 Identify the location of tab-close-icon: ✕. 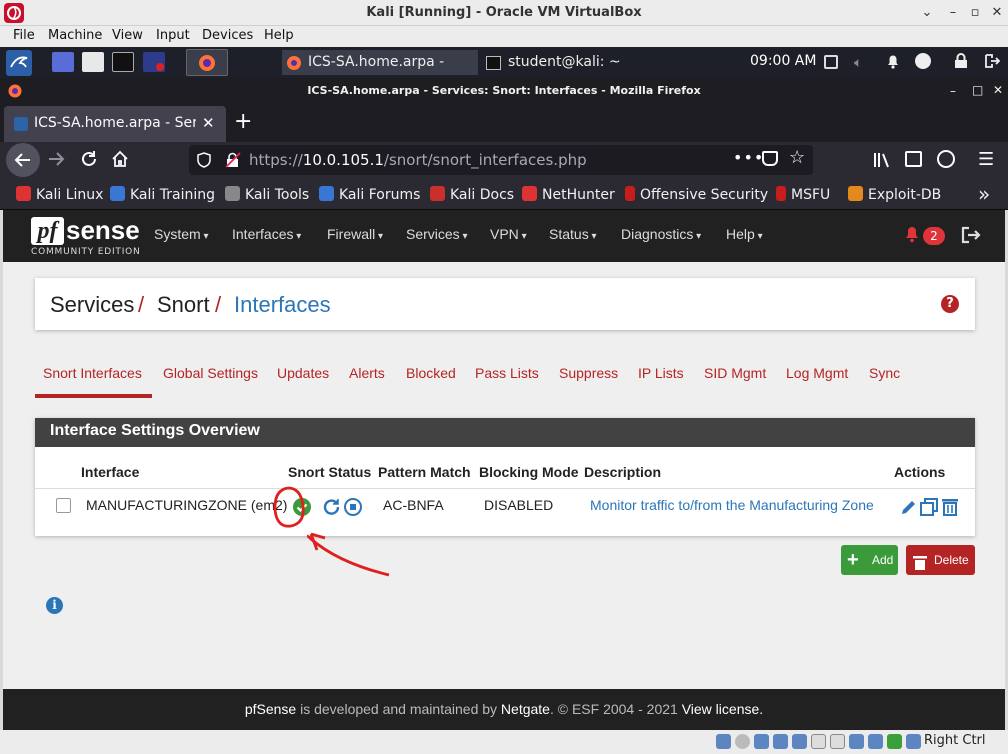
(208, 123).